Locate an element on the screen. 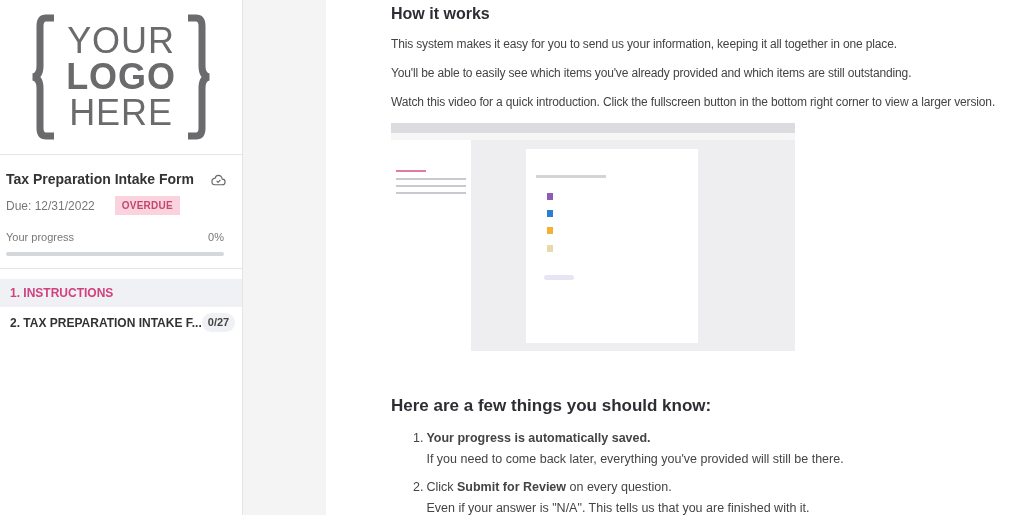  due-date: Due: 12/31/2022 is located at coordinates (50, 206).